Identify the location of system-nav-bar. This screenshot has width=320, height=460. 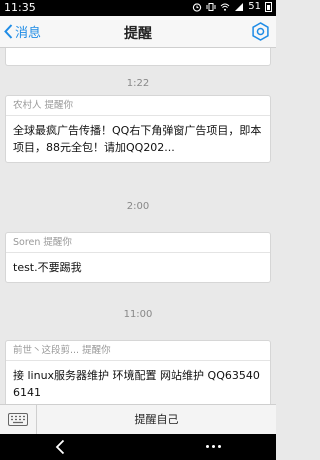
(138, 447).